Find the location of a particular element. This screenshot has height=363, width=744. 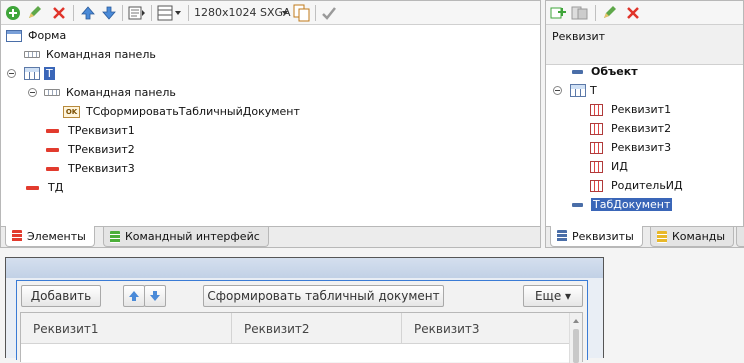

tree-item-attr2: ТРеквизит2 is located at coordinates (90, 149).